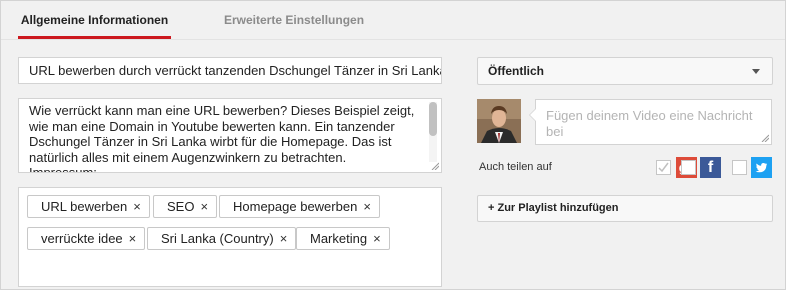 The width and height of the screenshot is (786, 290). What do you see at coordinates (294, 19) in the screenshot?
I see `tab-advanced-settings: Erweiterte Einstellungen` at bounding box center [294, 19].